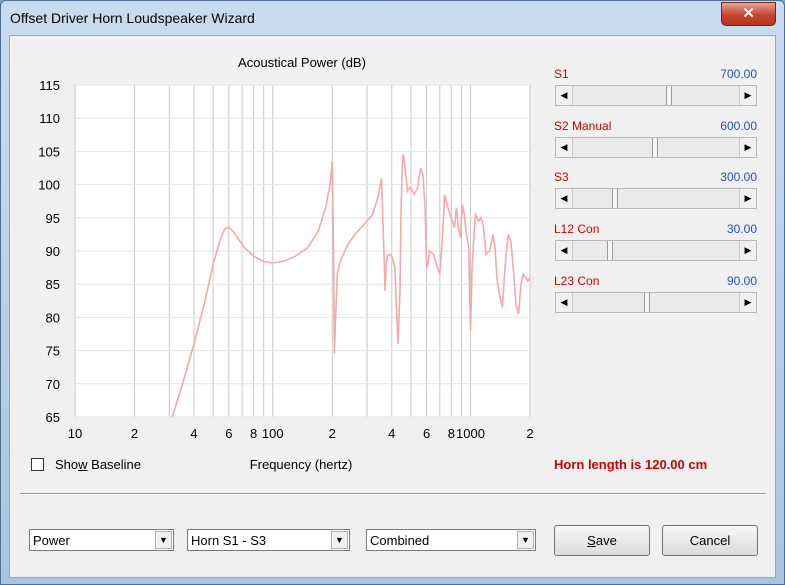 This screenshot has height=585, width=785. Describe the element at coordinates (738, 177) in the screenshot. I see `slider-value: 300.00` at that location.